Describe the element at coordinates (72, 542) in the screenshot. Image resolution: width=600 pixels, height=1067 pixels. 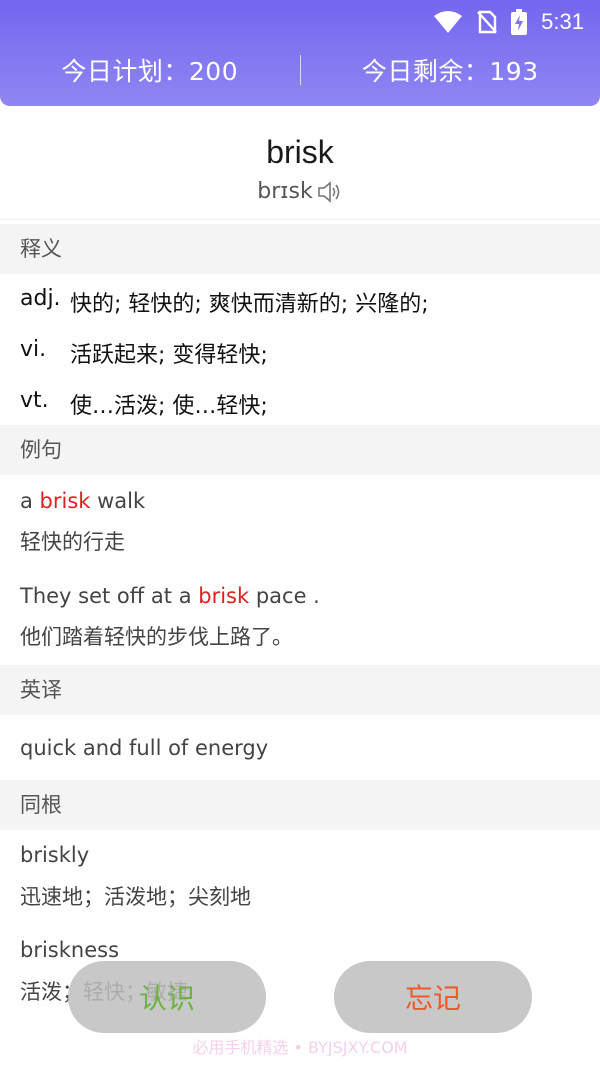
I see `example-translation: 轻快的行走` at that location.